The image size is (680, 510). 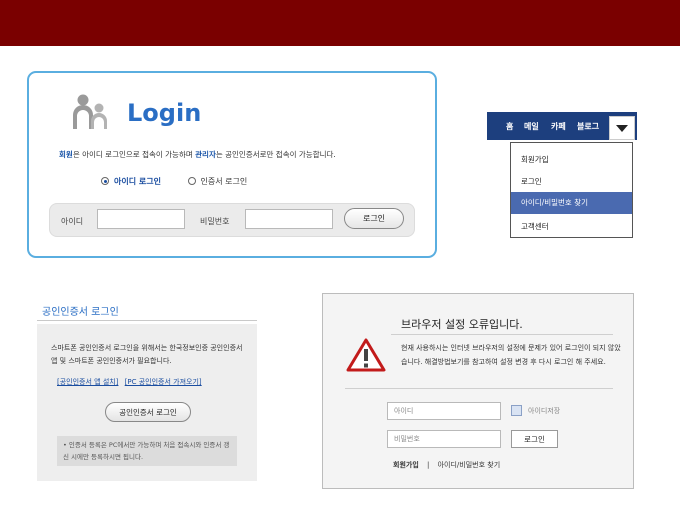 I want to click on login-button: 로그인, so click(x=374, y=218).